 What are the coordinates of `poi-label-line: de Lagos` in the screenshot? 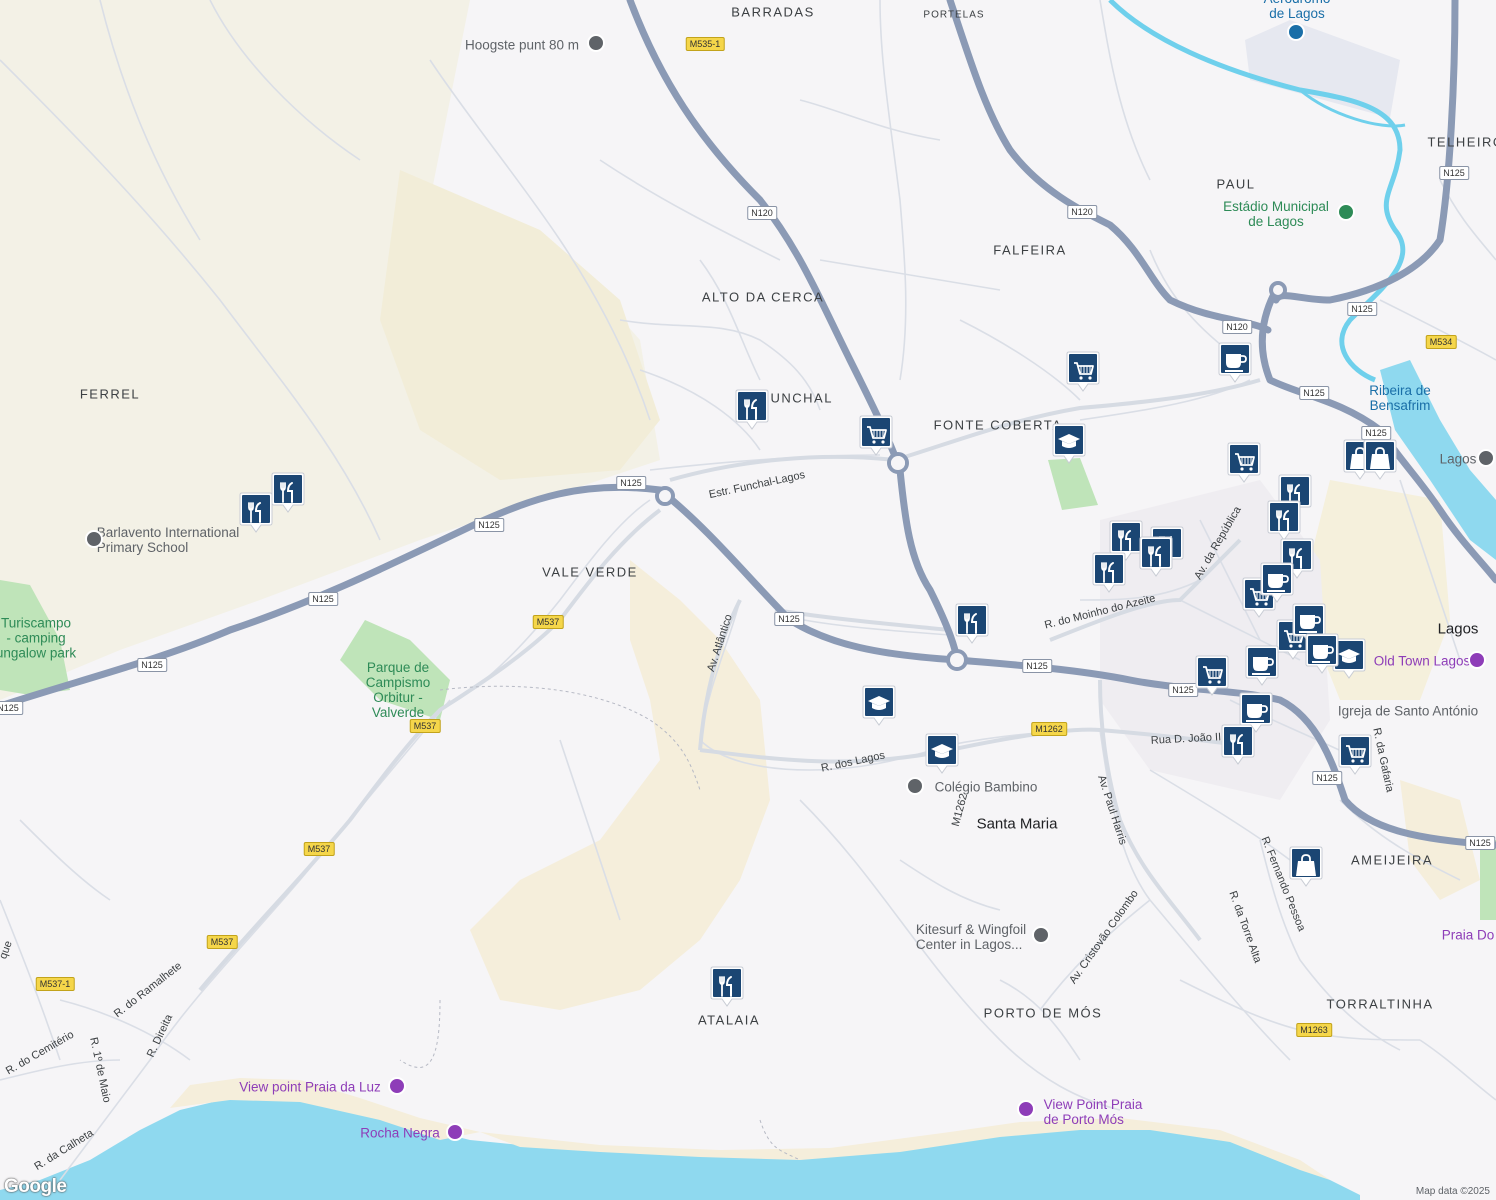 It's located at (1276, 221).